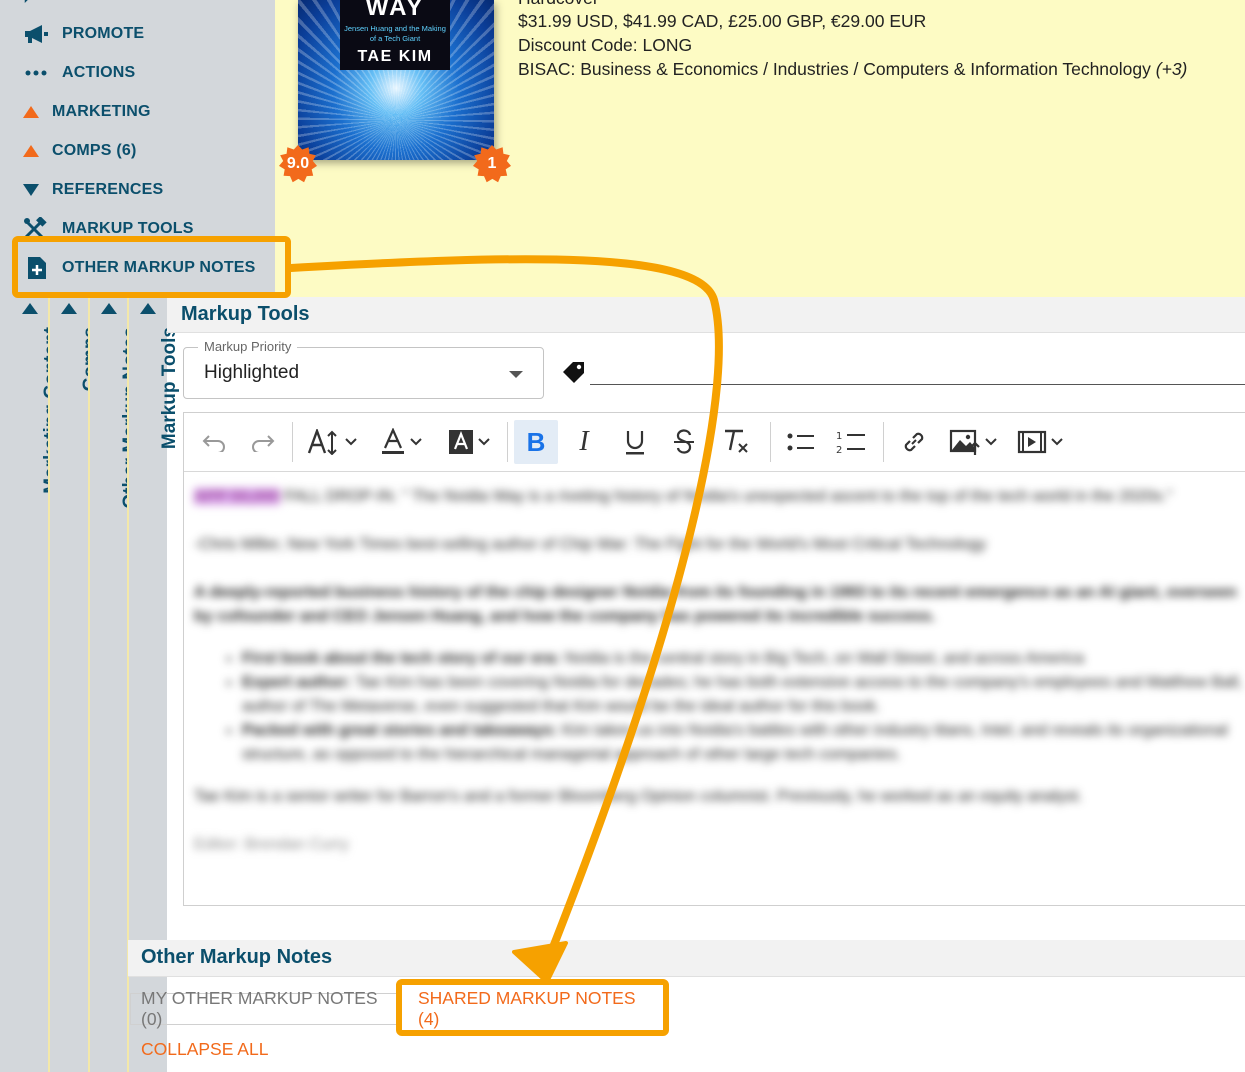 The image size is (1245, 1072). I want to click on insert-image-icon, so click(973, 442).